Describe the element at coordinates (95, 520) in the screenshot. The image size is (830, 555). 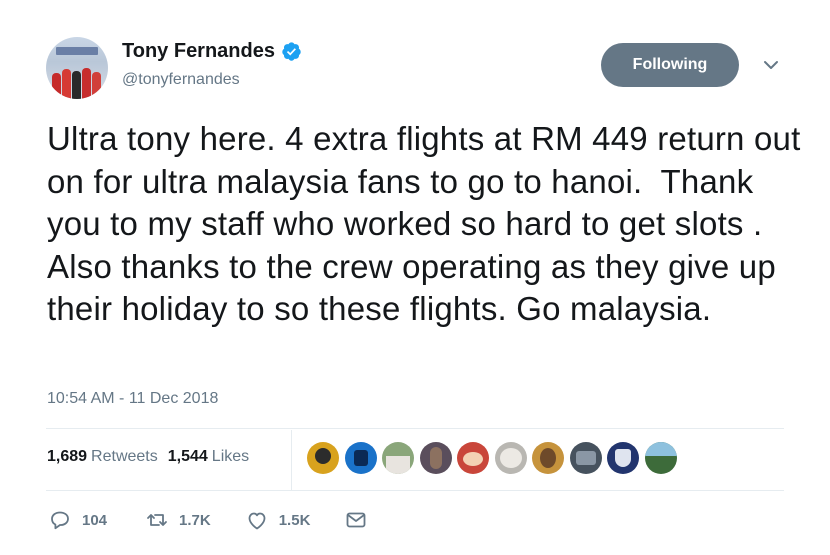
I see `reply-count: 104` at that location.